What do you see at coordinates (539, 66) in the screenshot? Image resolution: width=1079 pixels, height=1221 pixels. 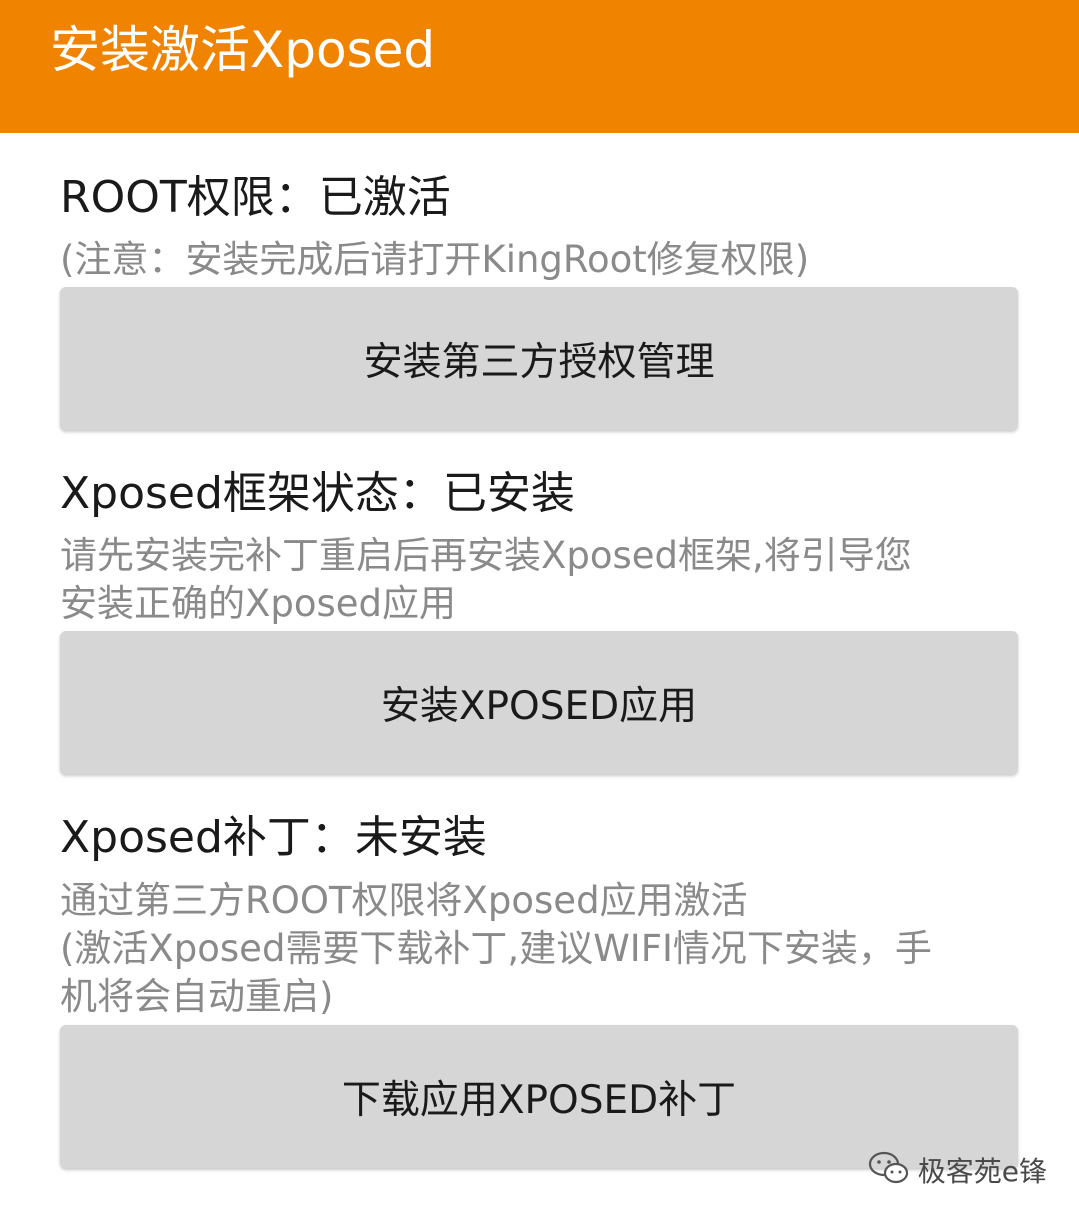 I see `app-bar: 安装激活Xposed` at bounding box center [539, 66].